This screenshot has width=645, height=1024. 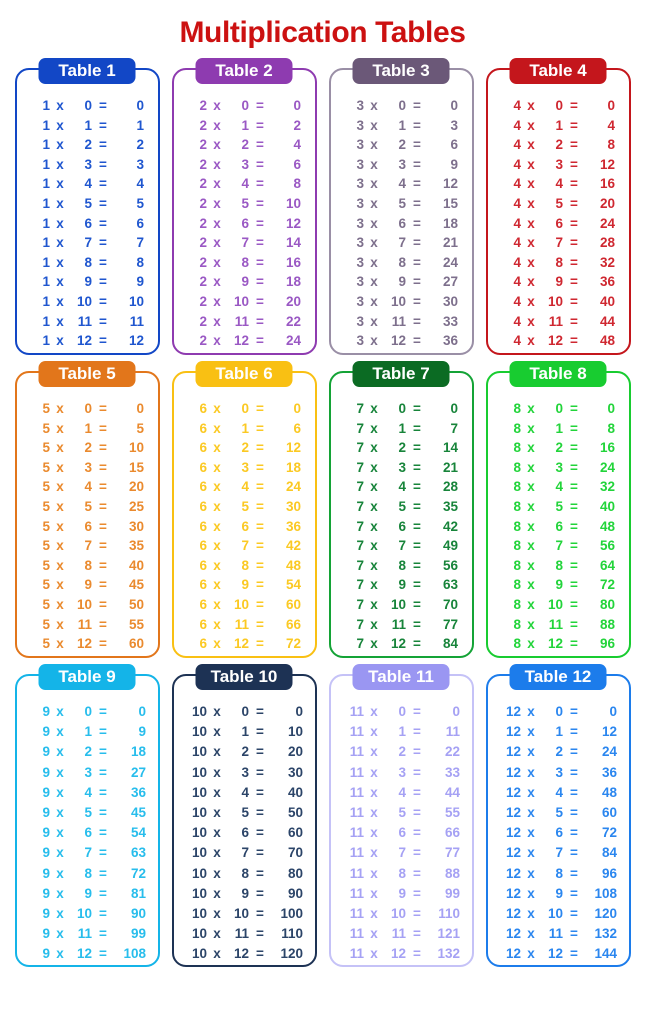 What do you see at coordinates (140, 203) in the screenshot?
I see `equation-product: 5` at bounding box center [140, 203].